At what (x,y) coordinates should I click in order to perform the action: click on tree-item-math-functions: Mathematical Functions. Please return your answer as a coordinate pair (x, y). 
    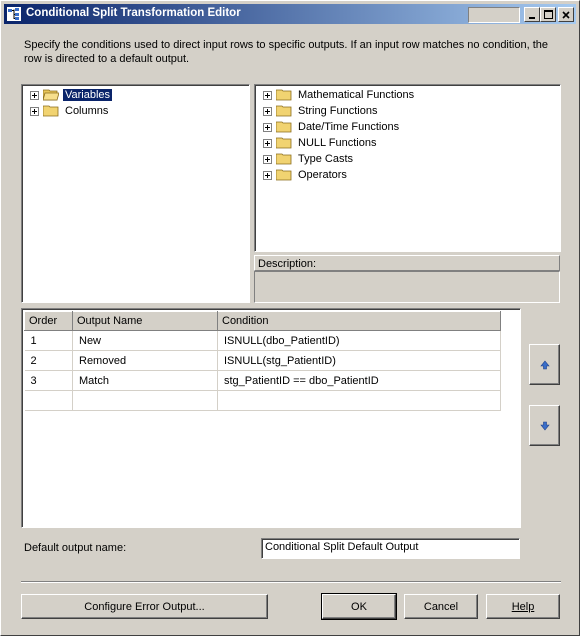
    Looking at the image, I should click on (339, 95).